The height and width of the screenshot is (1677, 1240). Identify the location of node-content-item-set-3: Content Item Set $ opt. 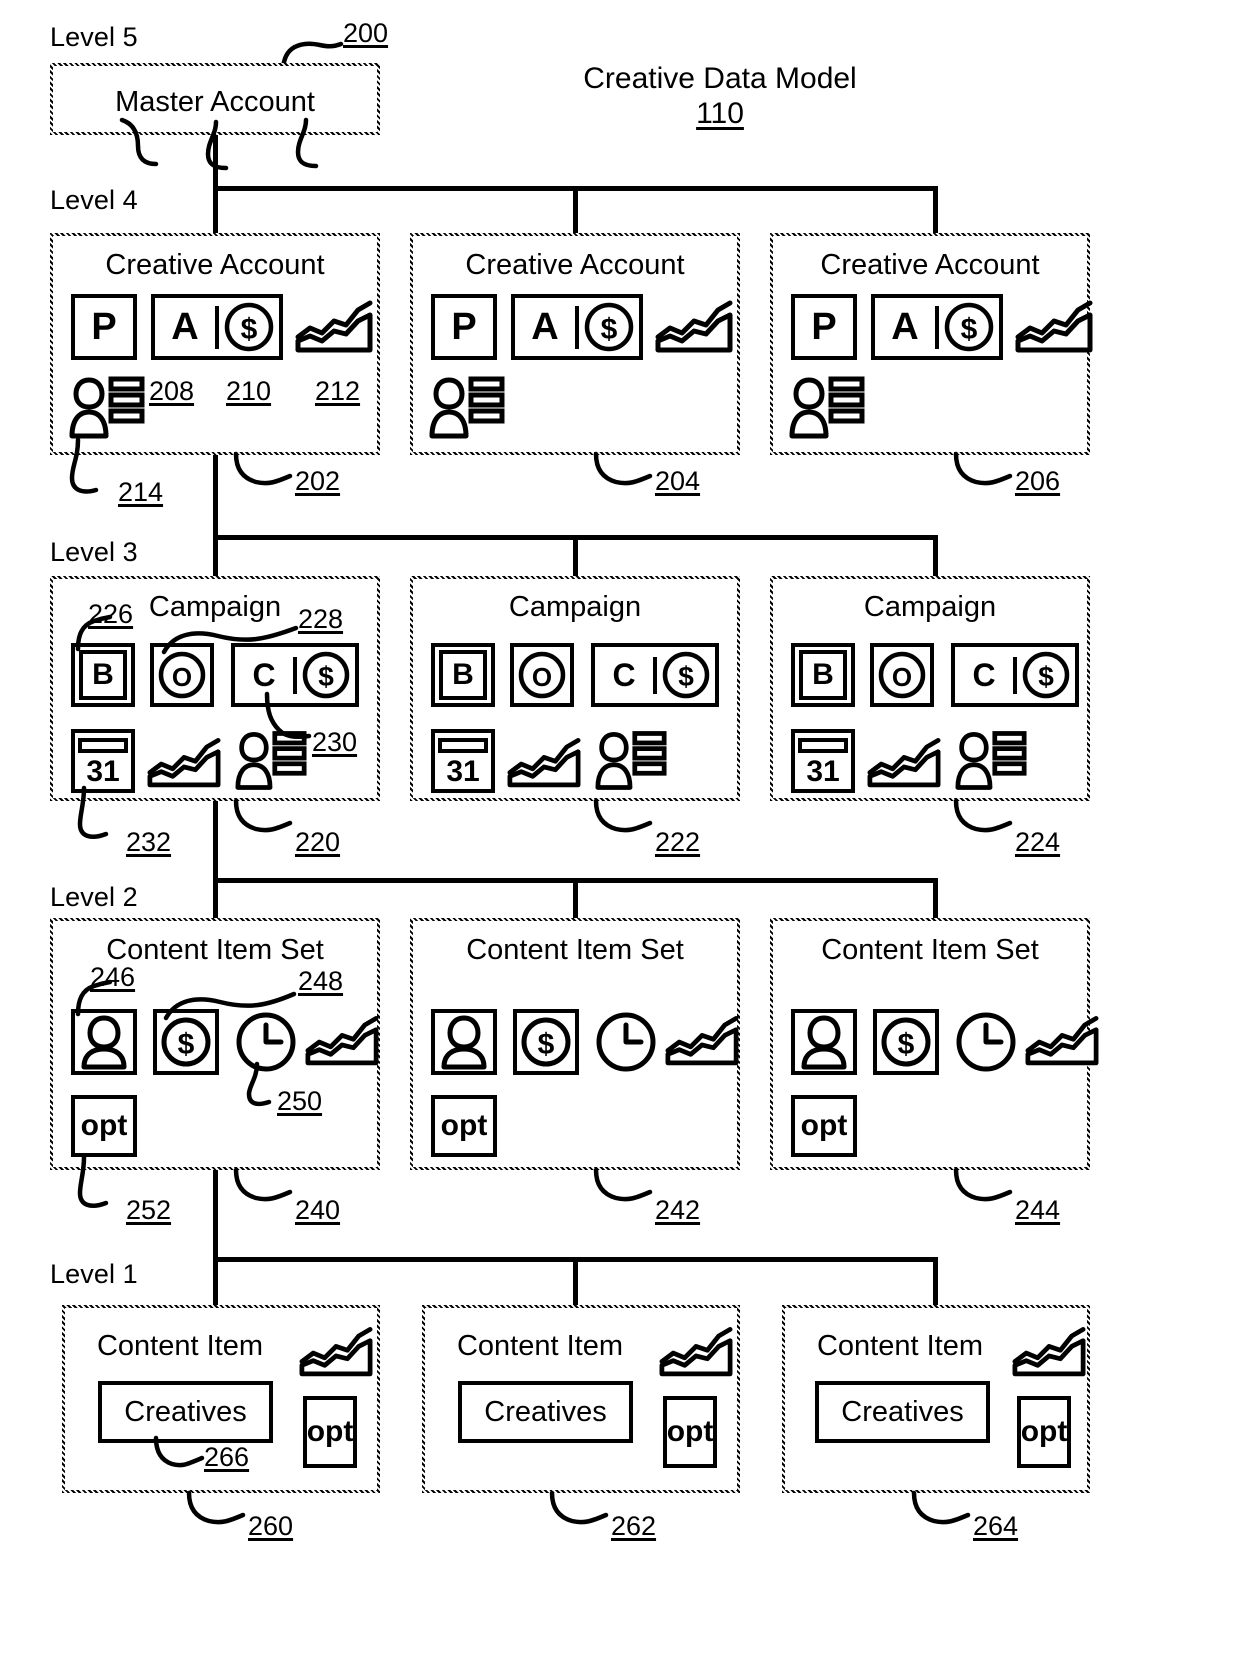
(934, 1044).